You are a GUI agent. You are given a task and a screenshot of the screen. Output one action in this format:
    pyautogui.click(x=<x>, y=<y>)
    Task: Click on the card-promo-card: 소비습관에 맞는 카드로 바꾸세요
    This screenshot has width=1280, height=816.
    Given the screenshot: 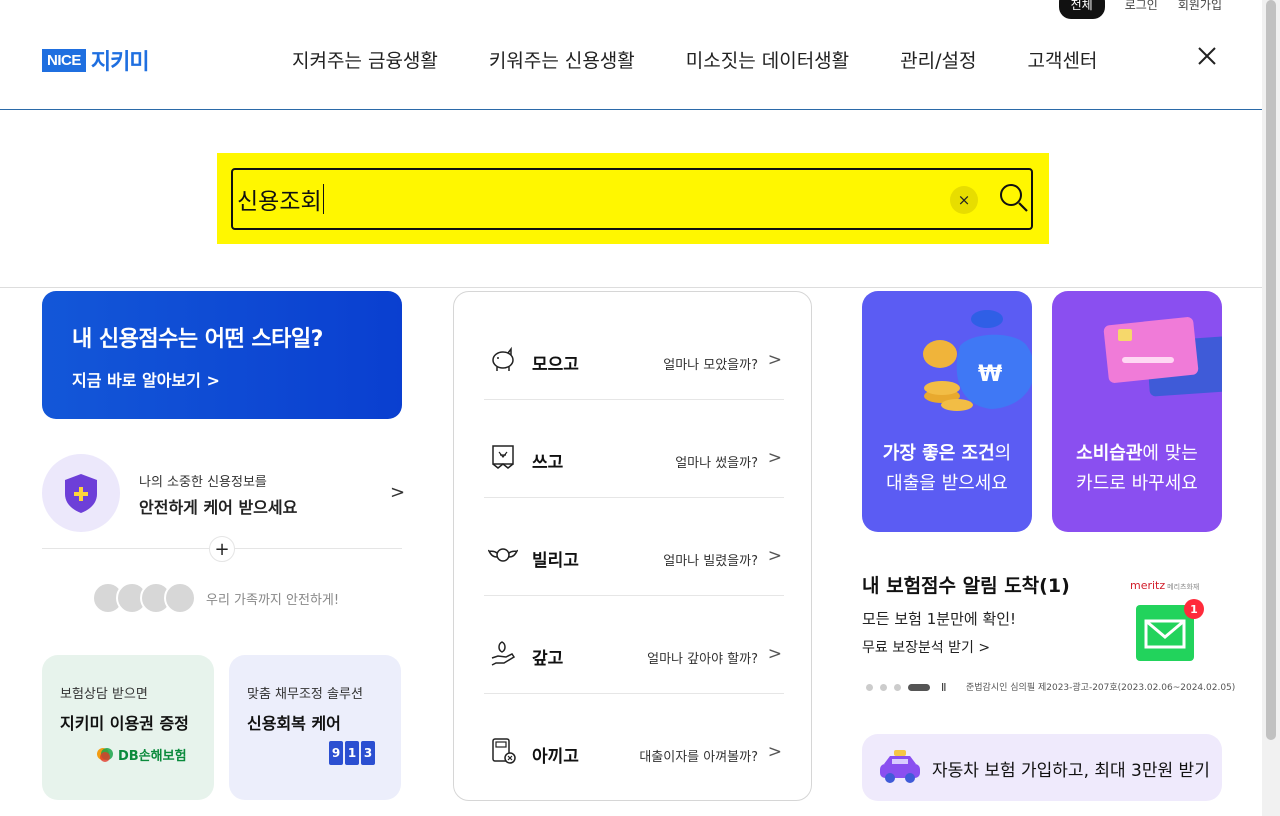 What is the action you would take?
    pyautogui.click(x=1137, y=411)
    